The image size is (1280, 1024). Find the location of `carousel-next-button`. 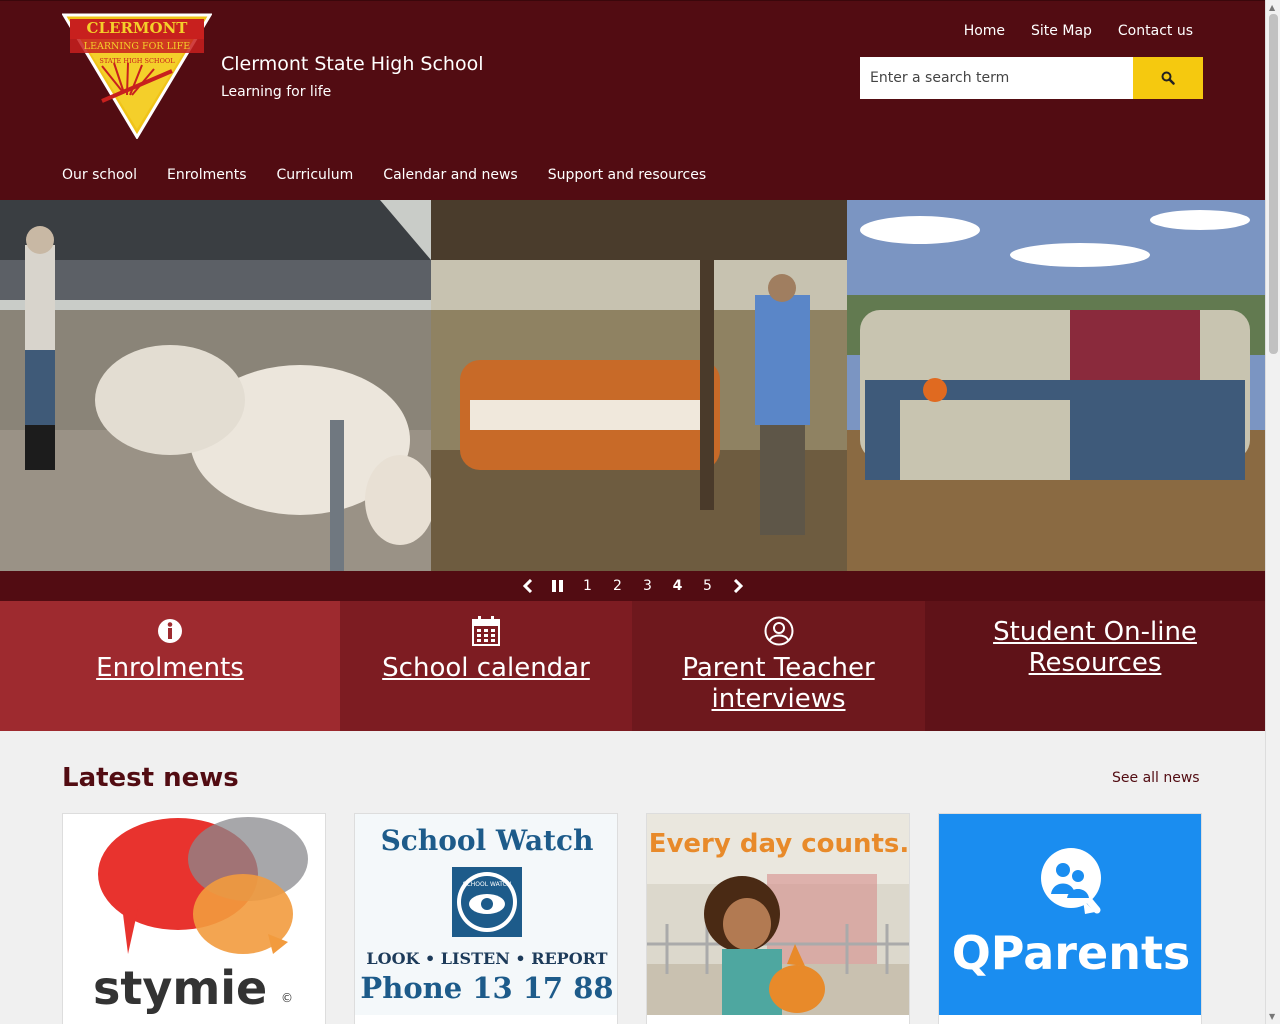

carousel-next-button is located at coordinates (738, 586).